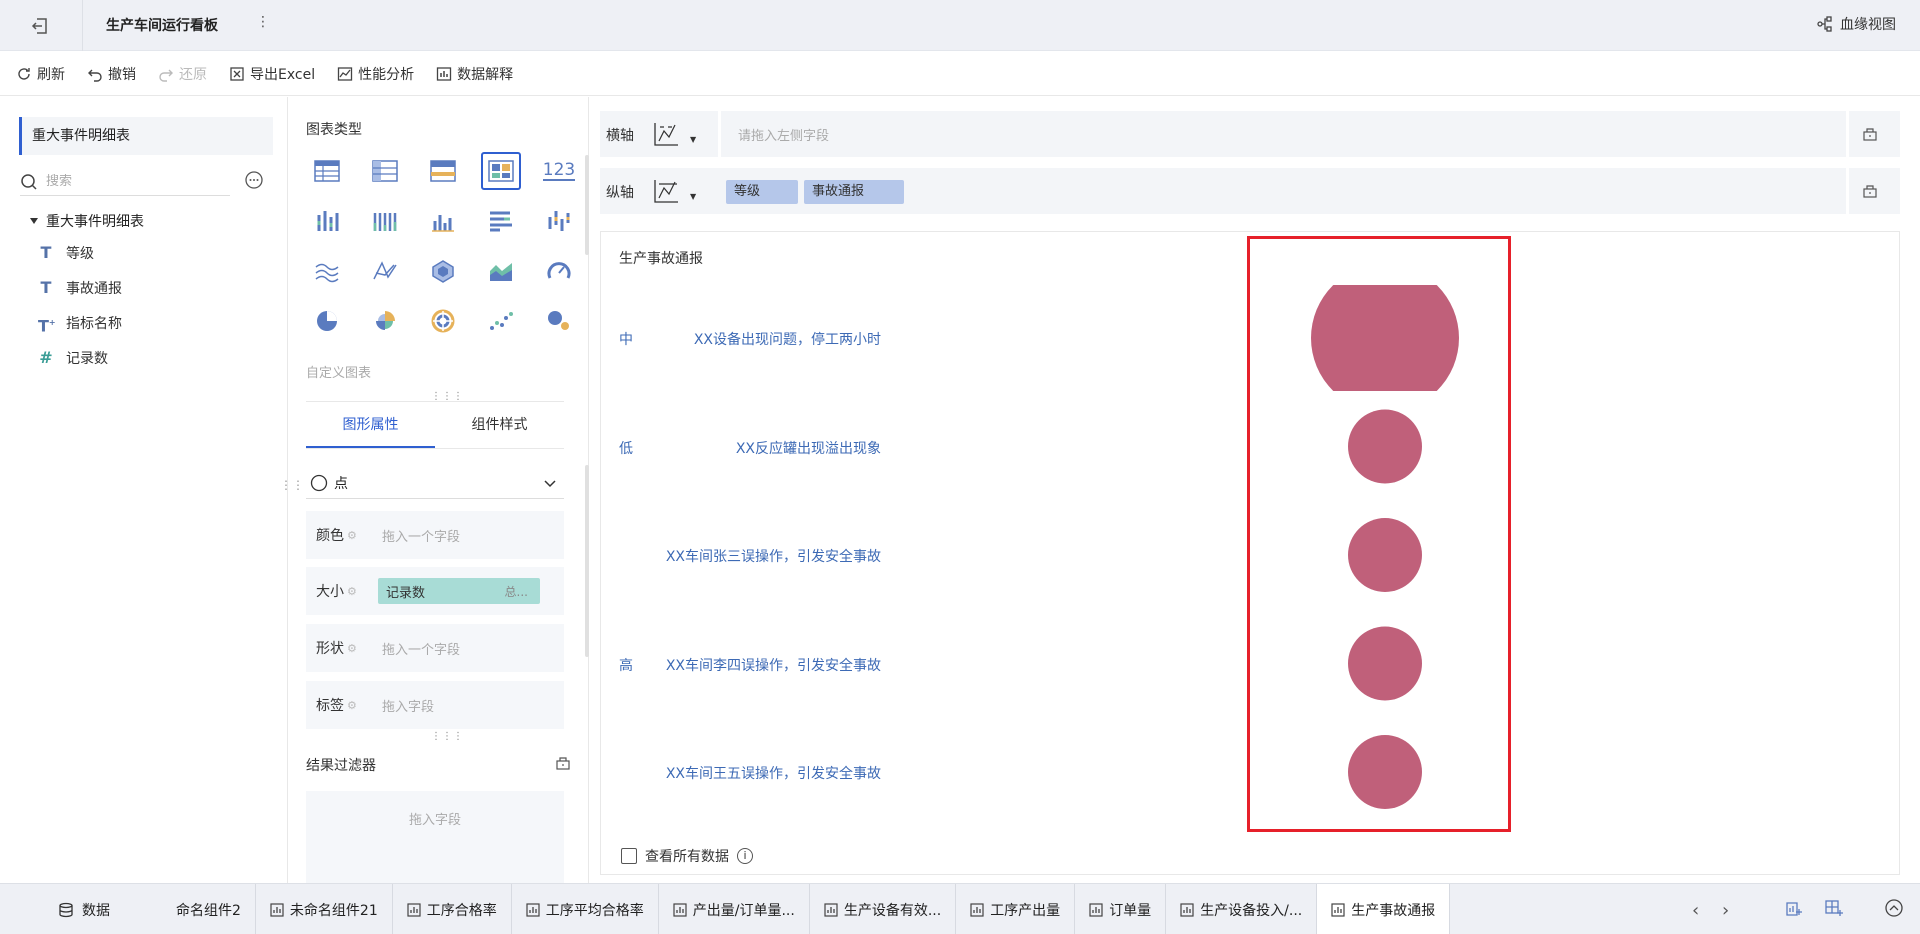 This screenshot has height=934, width=1920. Describe the element at coordinates (501, 221) in the screenshot. I see `chart-type-bar` at that location.